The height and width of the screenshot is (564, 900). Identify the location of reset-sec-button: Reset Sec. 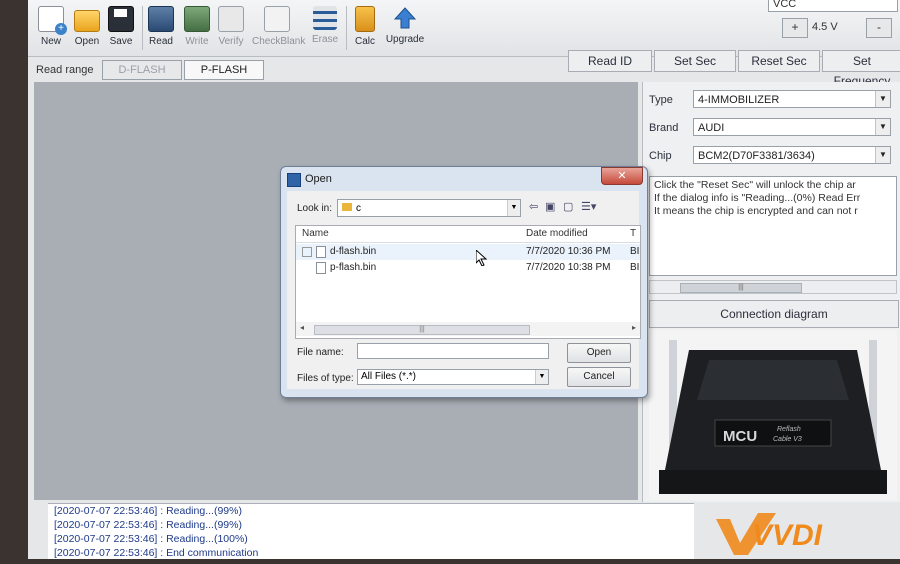
(779, 61).